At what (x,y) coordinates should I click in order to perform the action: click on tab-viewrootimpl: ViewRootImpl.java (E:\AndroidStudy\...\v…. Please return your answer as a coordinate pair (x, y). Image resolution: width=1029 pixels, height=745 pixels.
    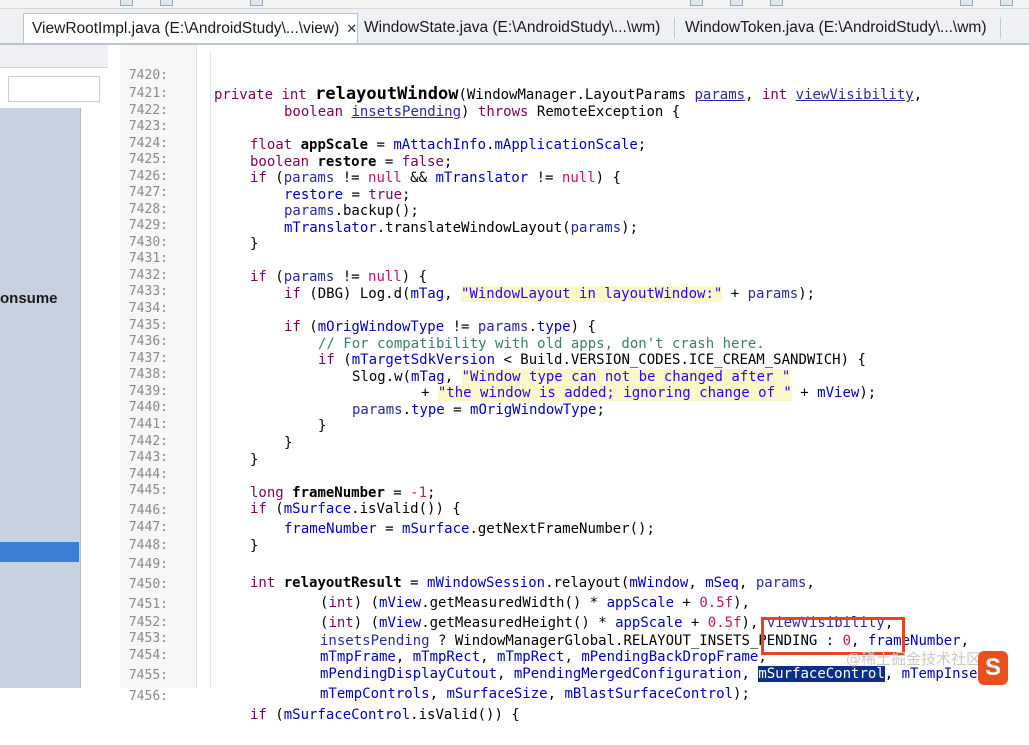
    Looking at the image, I should click on (190, 28).